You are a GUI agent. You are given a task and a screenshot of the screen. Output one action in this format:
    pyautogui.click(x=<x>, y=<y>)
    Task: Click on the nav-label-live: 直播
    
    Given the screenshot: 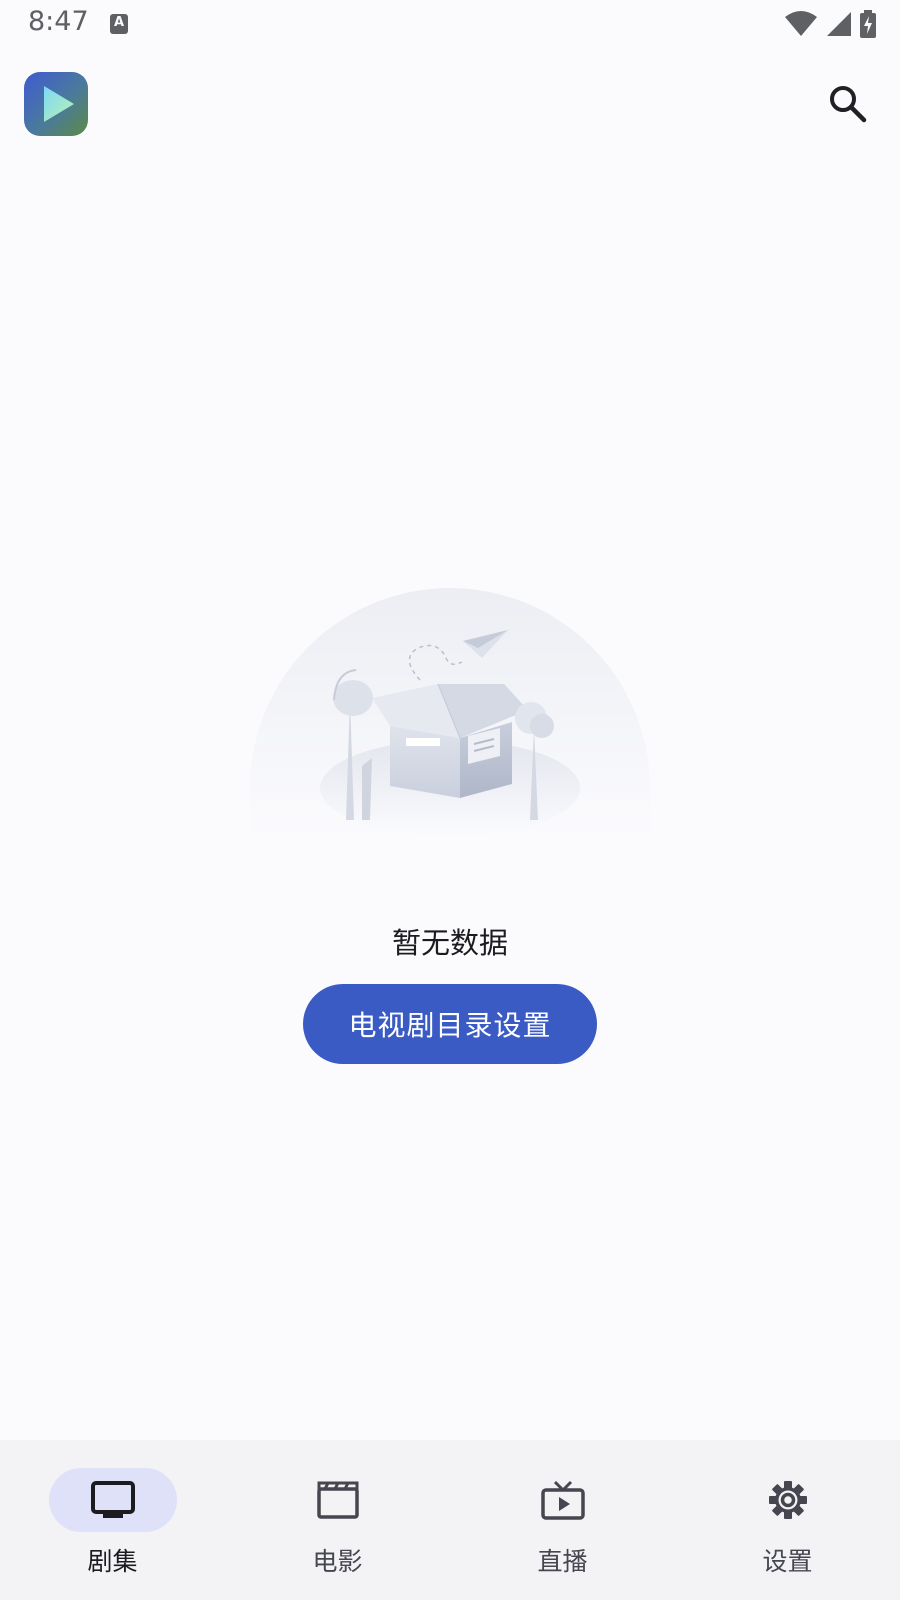 What is the action you would take?
    pyautogui.click(x=562, y=1561)
    